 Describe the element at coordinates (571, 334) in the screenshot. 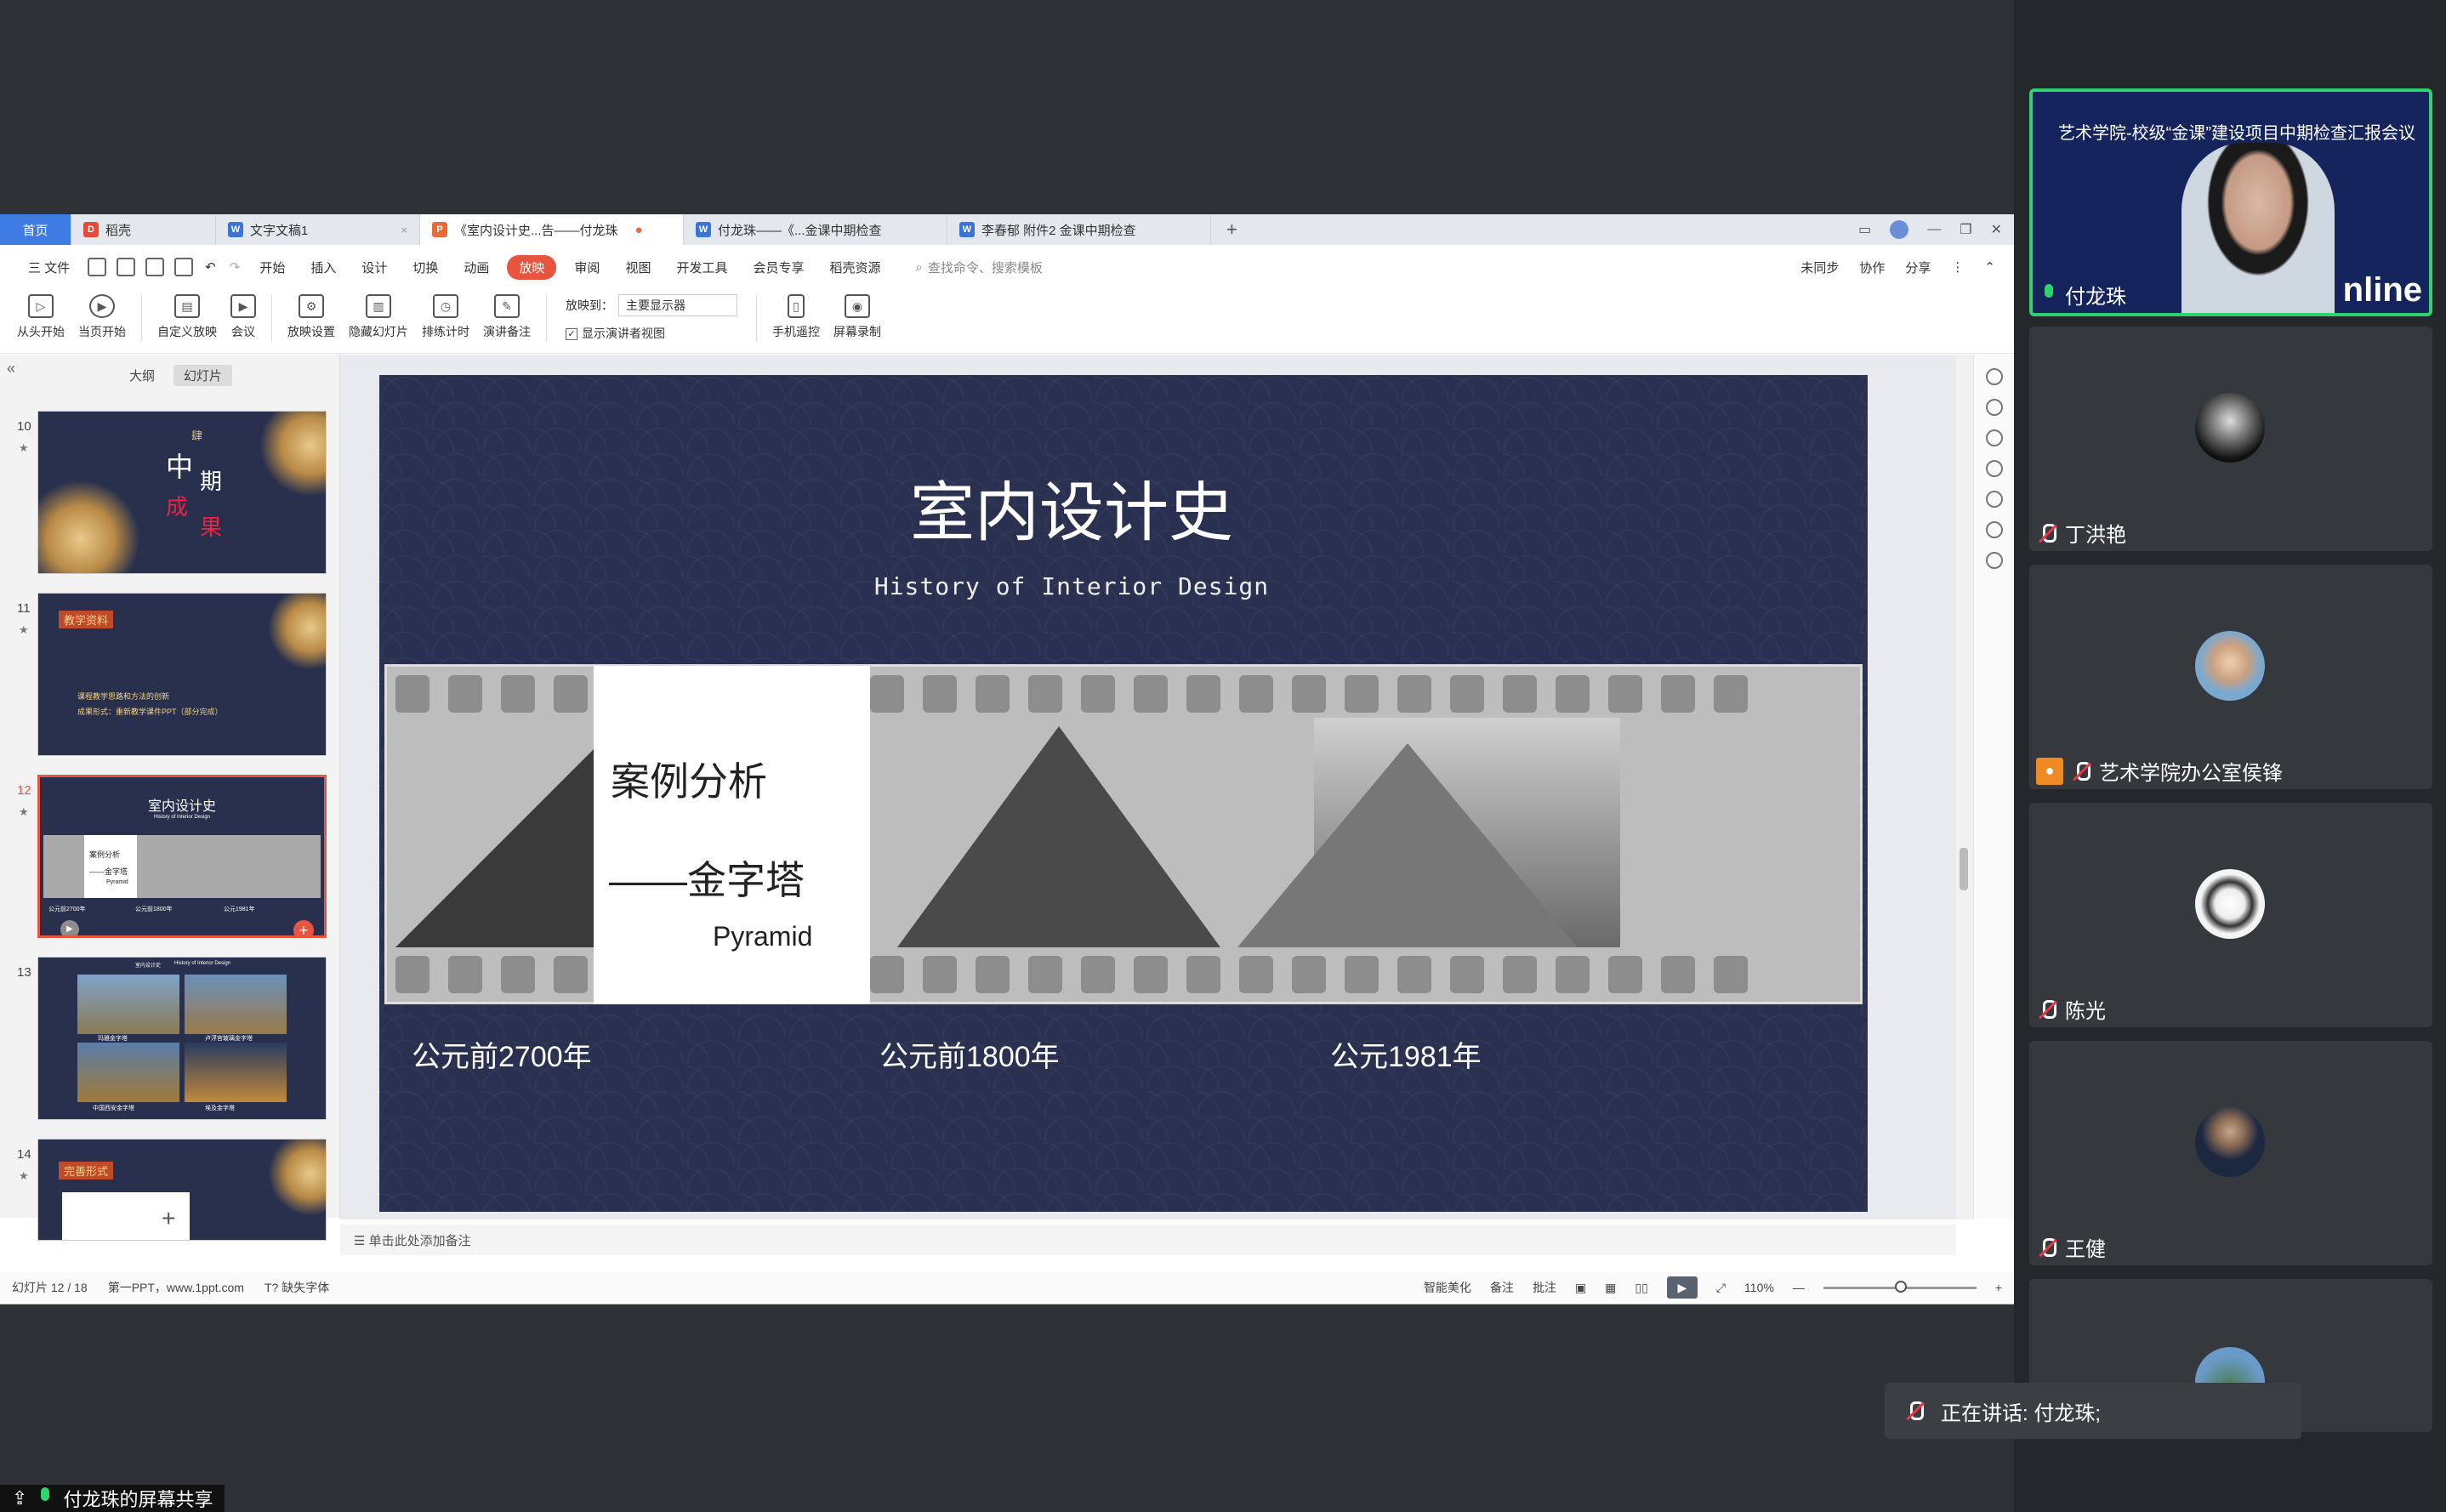

I see `checkbox-icon: ✓` at that location.